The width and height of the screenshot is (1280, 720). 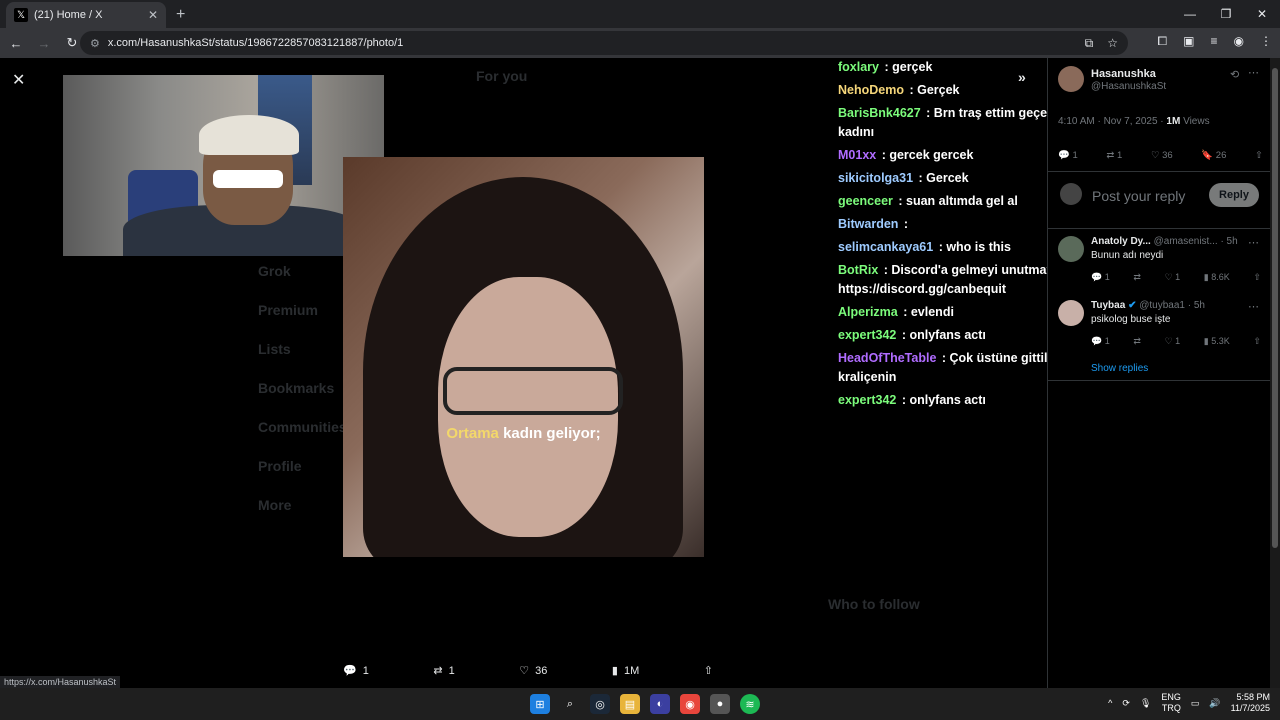 What do you see at coordinates (1214, 41) in the screenshot?
I see `media-controls-icon: ≡` at bounding box center [1214, 41].